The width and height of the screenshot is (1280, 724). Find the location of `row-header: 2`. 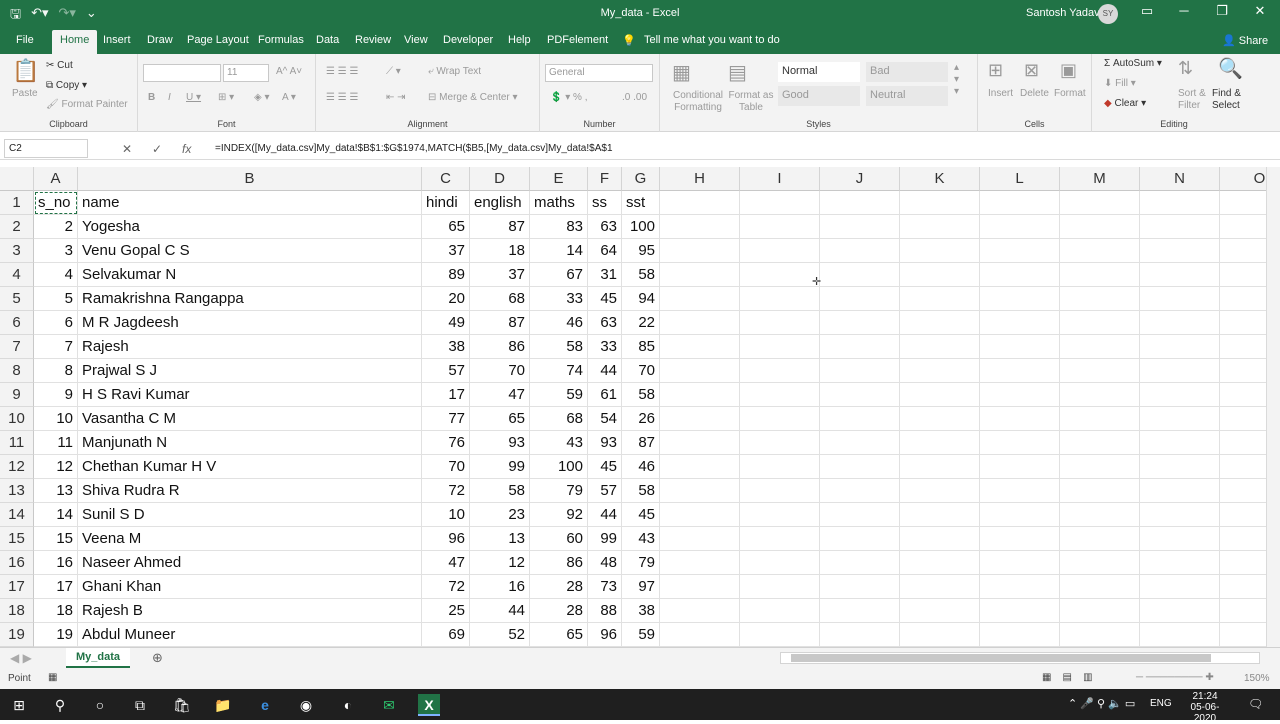

row-header: 2 is located at coordinates (17, 227).